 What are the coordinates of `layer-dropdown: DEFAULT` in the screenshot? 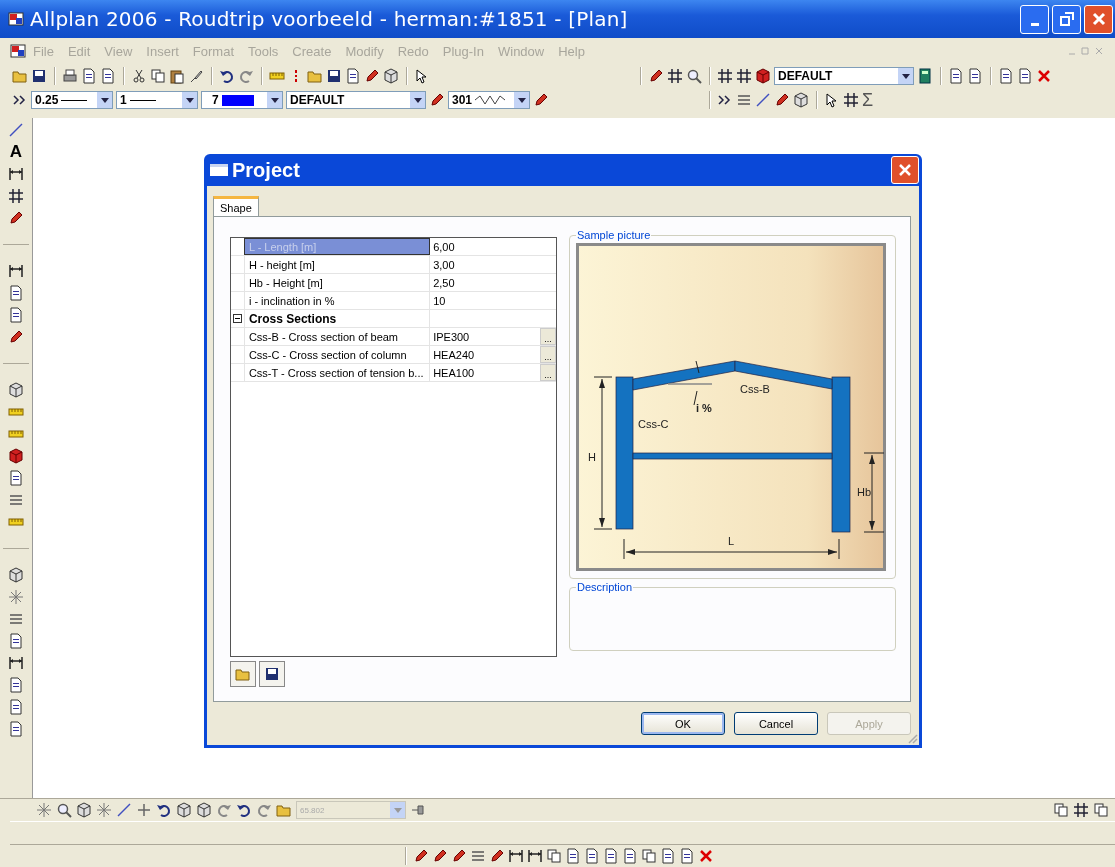 It's located at (356, 100).